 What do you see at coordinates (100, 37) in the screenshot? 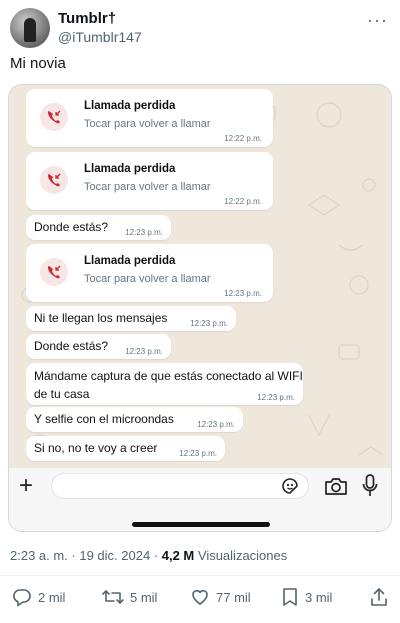
I see `author-handle: @iTumblr147` at bounding box center [100, 37].